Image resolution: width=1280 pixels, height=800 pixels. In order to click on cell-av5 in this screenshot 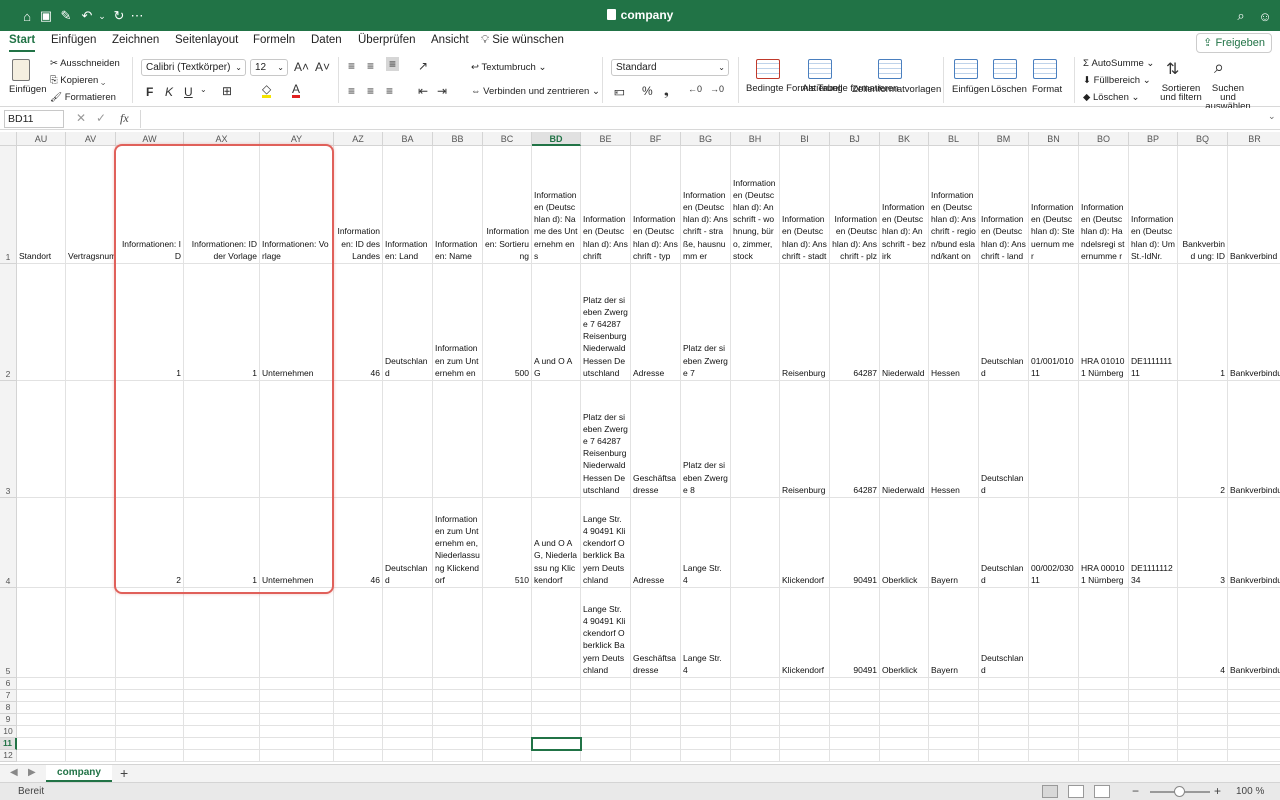, I will do `click(91, 633)`.